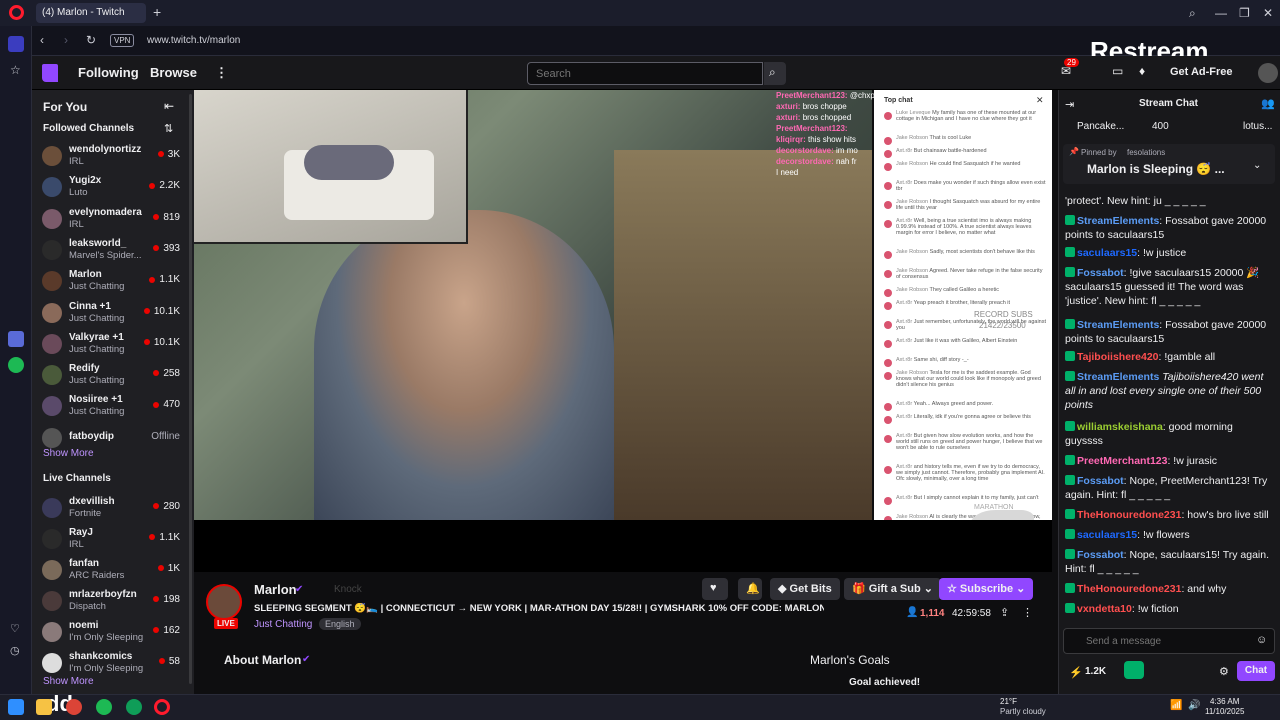 The width and height of the screenshot is (1280, 720). Describe the element at coordinates (283, 624) in the screenshot. I see `category-link: Just Chatting` at that location.